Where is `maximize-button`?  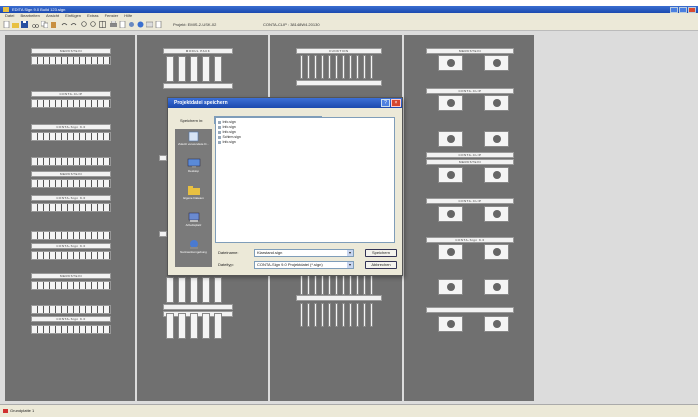 maximize-button is located at coordinates (683, 9).